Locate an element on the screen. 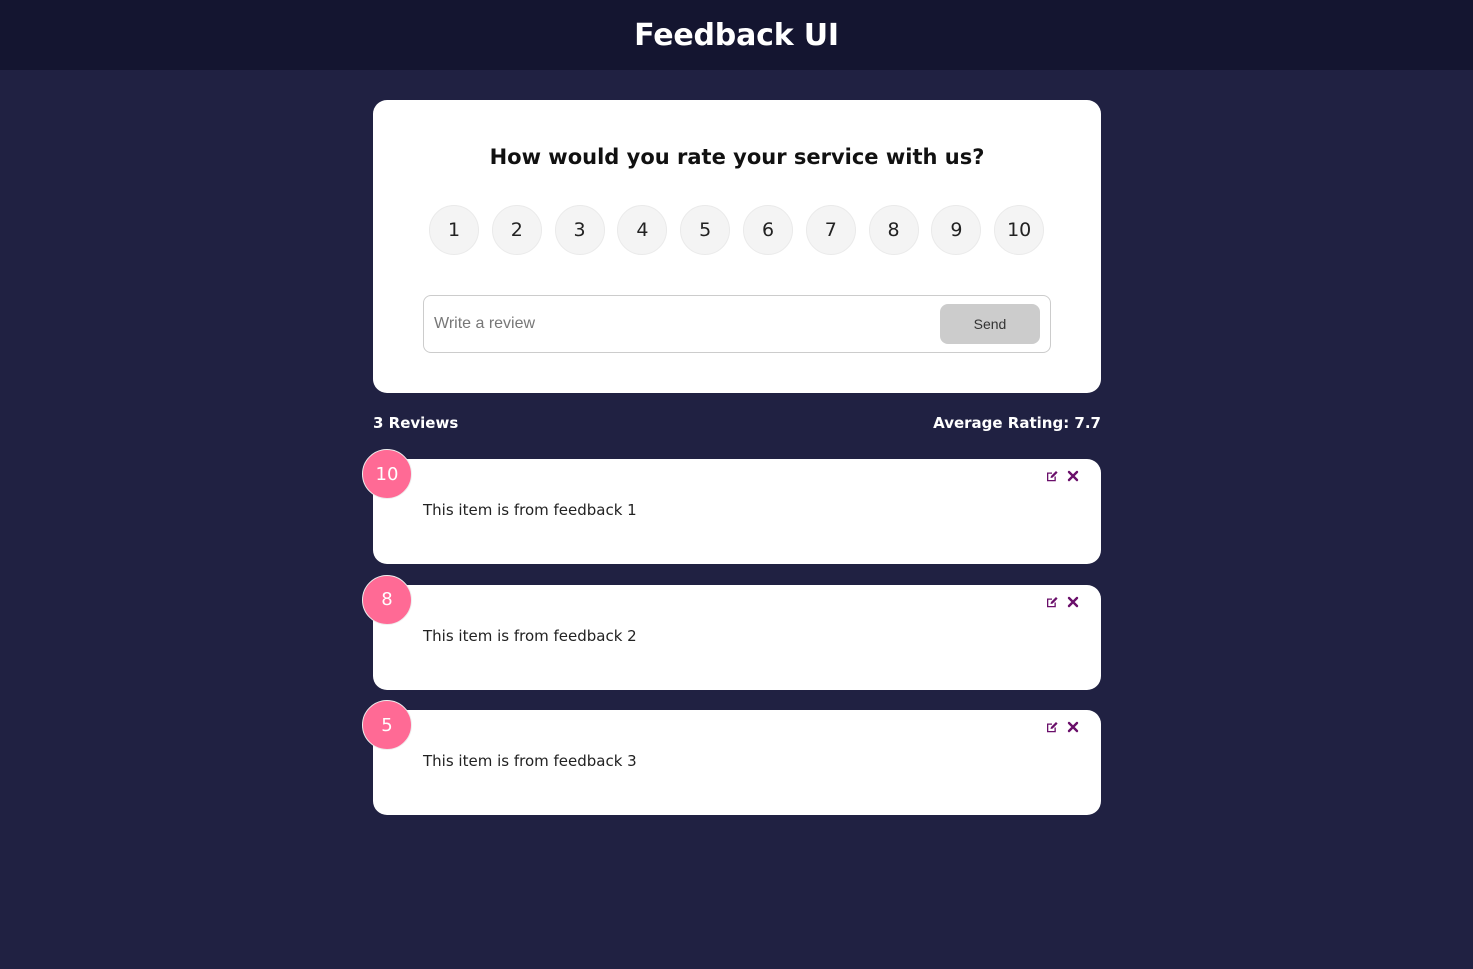 This screenshot has width=1473, height=969. feedback-stats: 3 Reviews Average Rating: 7.7 is located at coordinates (737, 423).